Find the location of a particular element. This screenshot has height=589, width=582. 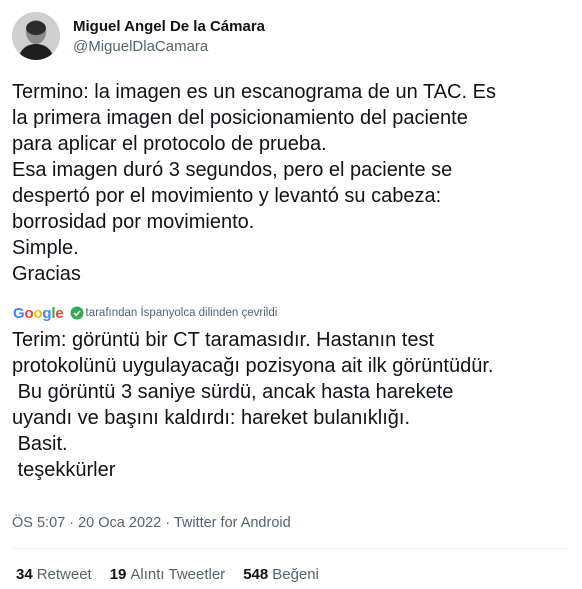

avatar-photo-icon is located at coordinates (36, 36).